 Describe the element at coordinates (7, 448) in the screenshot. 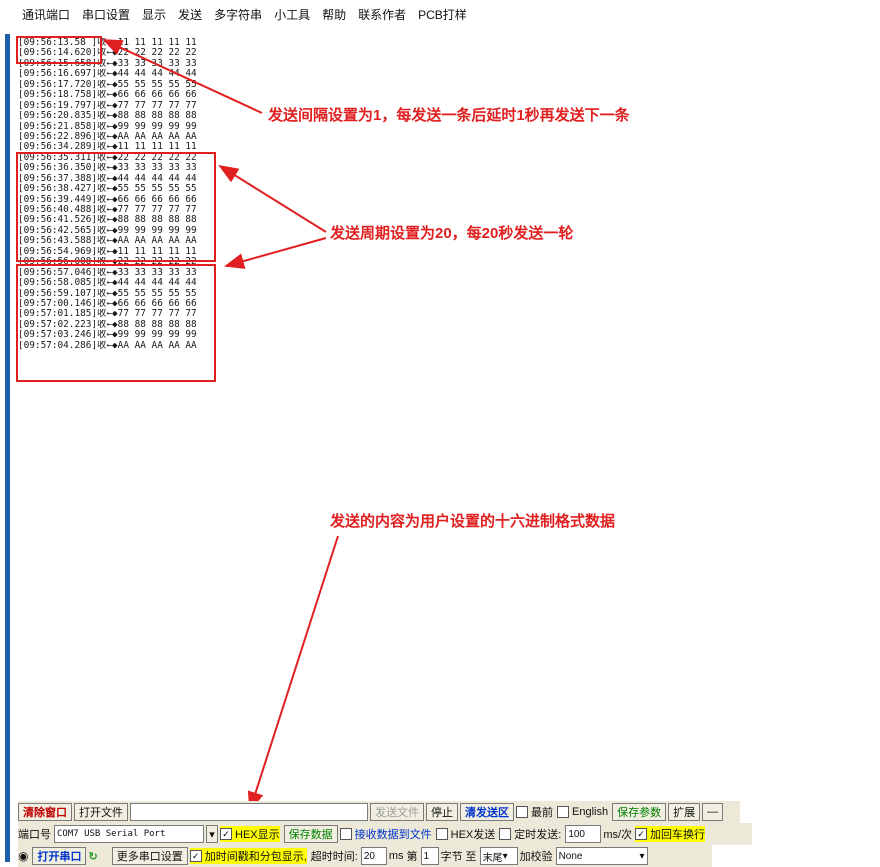

I see `window-left-border` at that location.